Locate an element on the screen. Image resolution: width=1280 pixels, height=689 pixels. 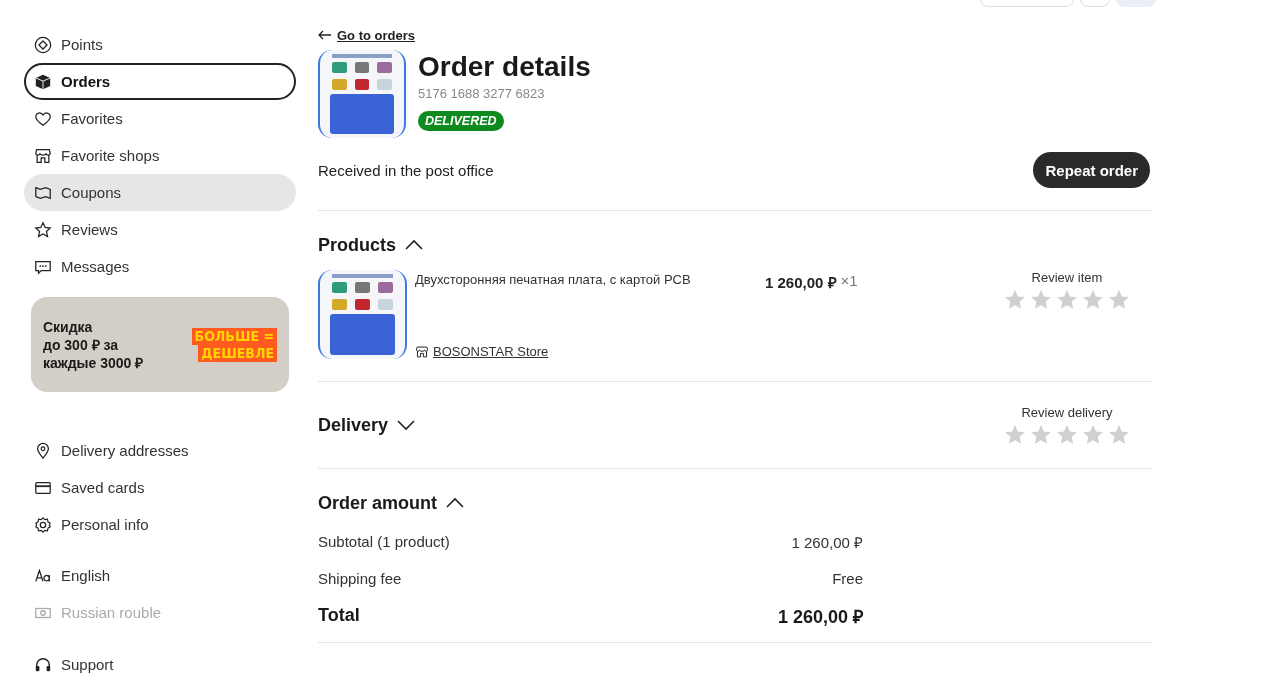
order-number: 5176 1688 3277 6823 is located at coordinates (481, 93).